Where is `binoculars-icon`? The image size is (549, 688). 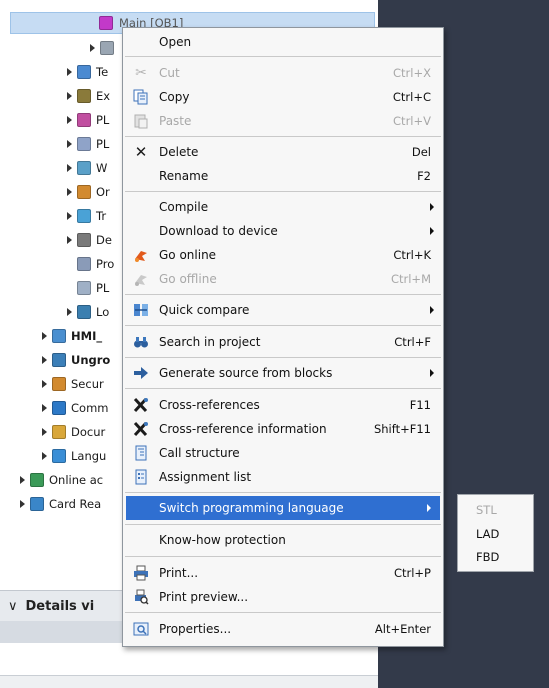
binoculars-icon is located at coordinates (141, 342).